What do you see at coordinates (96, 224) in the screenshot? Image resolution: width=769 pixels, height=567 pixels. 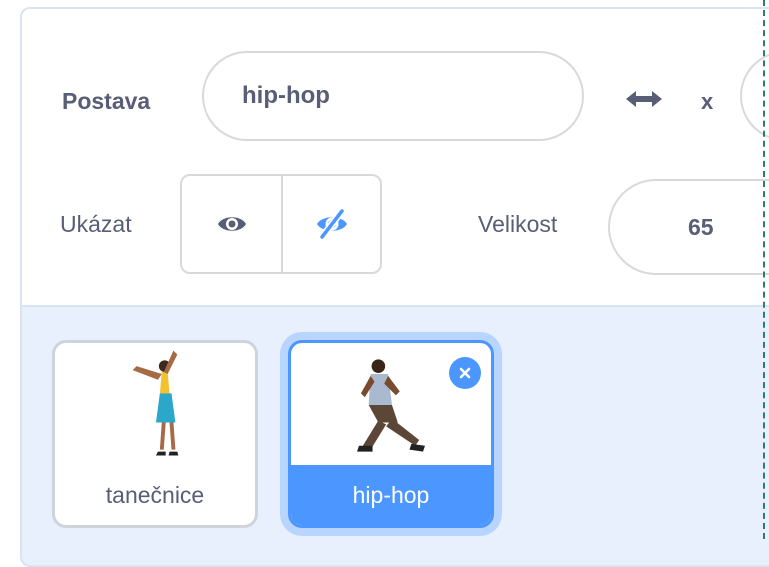 I see `show-label: Ukázat` at bounding box center [96, 224].